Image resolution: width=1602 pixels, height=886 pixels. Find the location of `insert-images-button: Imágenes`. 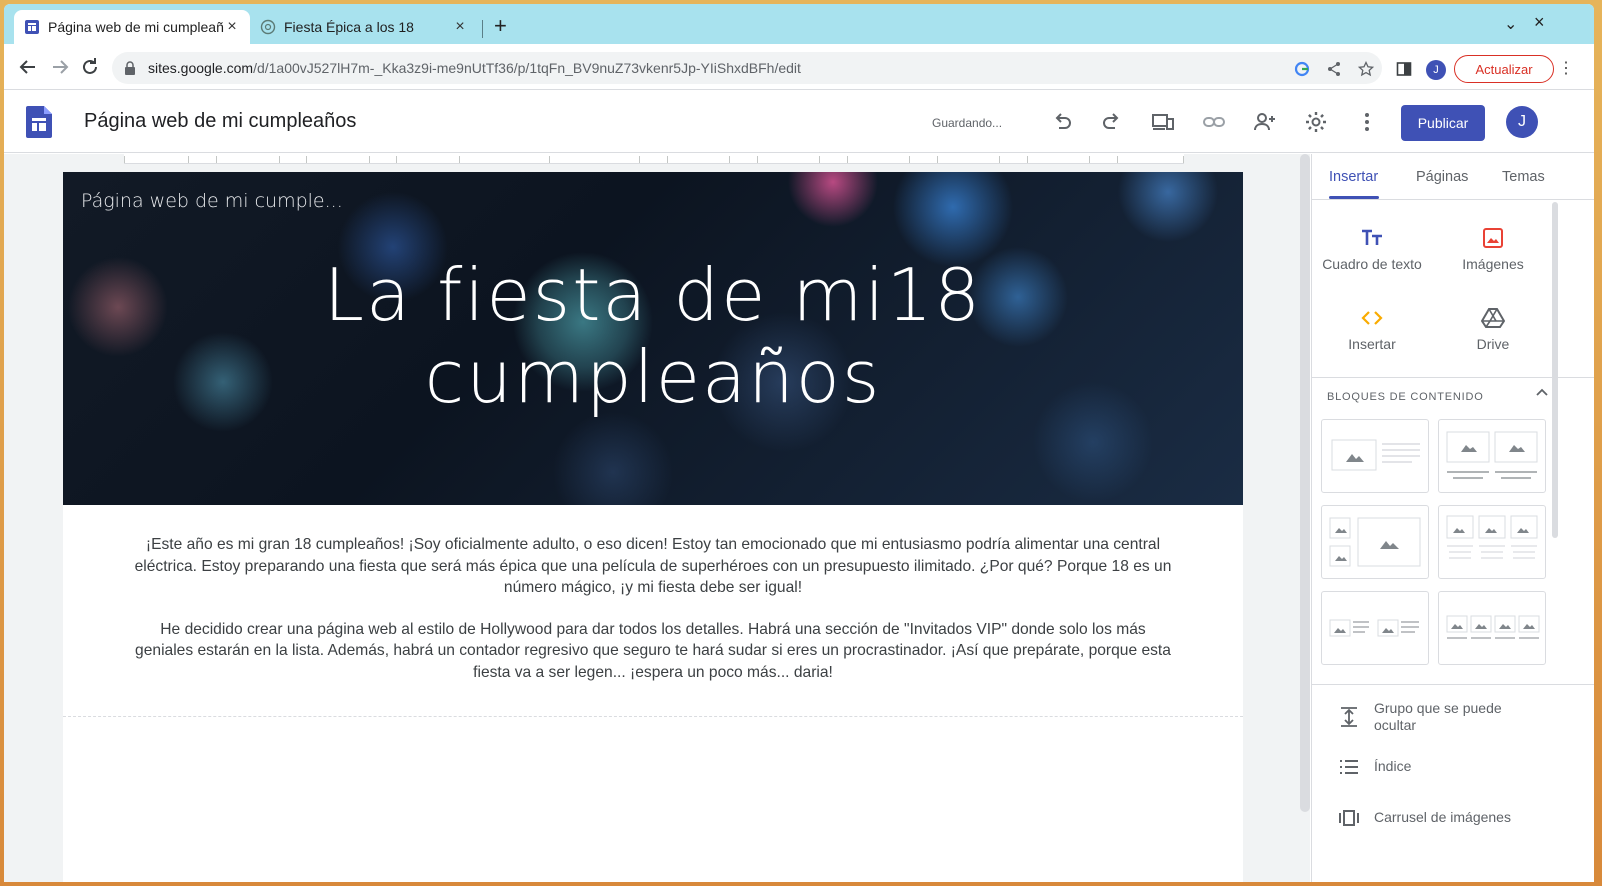

insert-images-button: Imágenes is located at coordinates (1493, 249).